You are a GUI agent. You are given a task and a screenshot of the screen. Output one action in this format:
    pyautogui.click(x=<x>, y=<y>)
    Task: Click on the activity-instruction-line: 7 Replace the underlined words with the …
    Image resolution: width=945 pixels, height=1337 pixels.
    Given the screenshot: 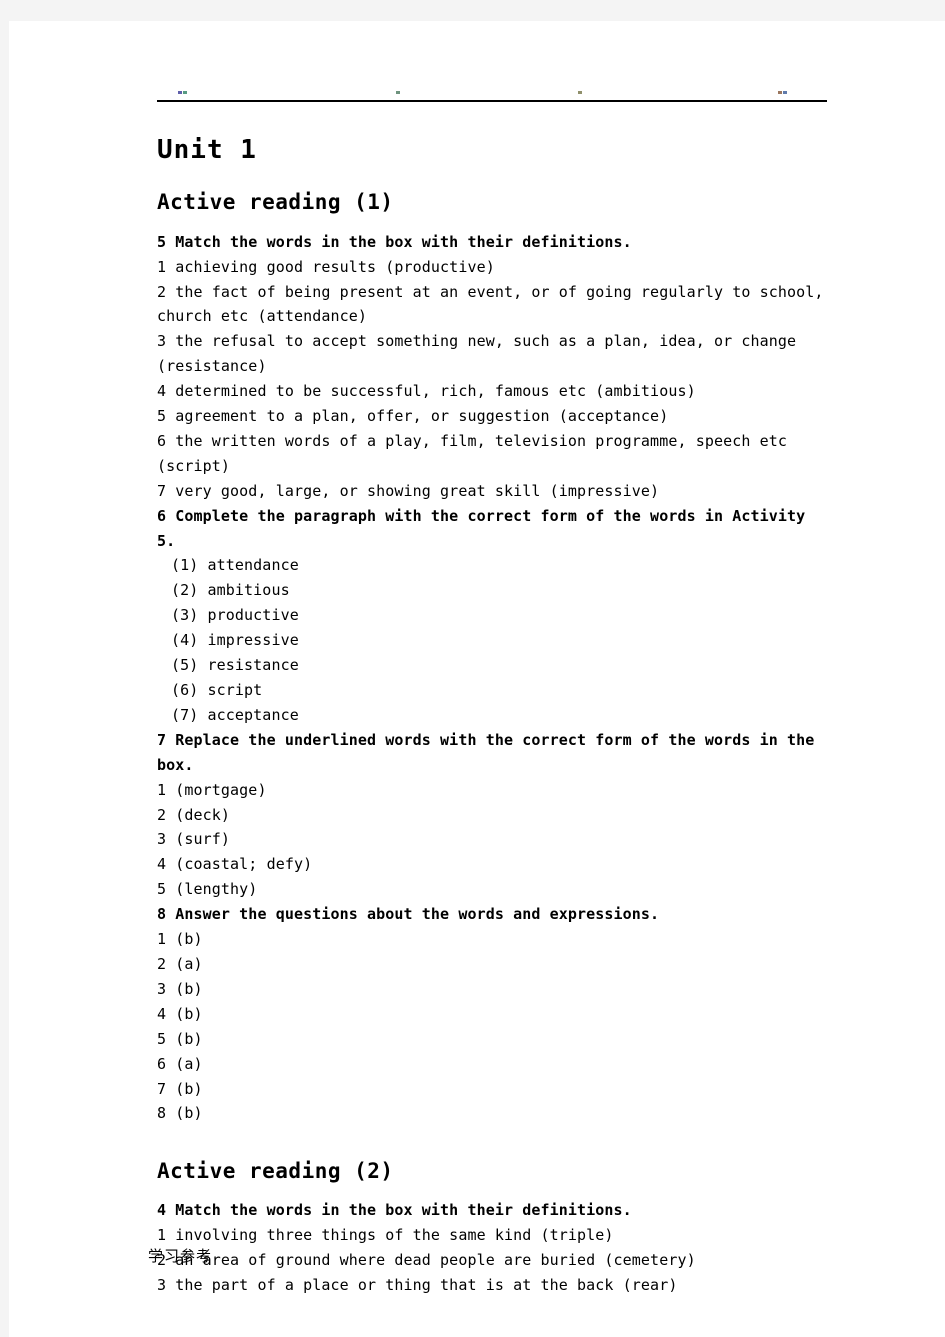 What is the action you would take?
    pyautogui.click(x=490, y=752)
    